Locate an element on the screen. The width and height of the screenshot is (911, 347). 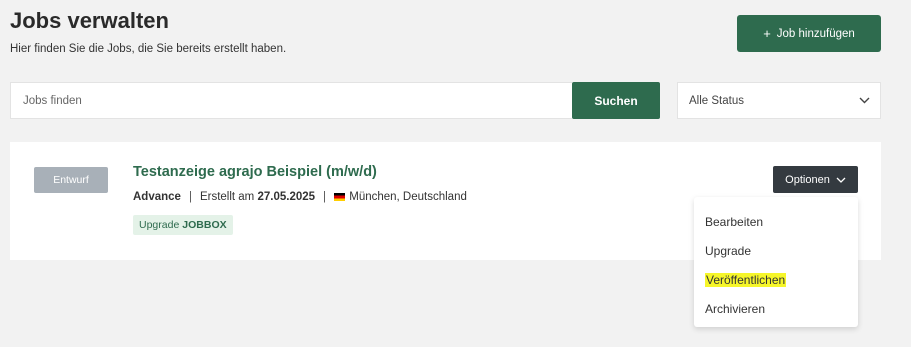
menu-item-archivieren: Archivieren is located at coordinates (776, 308).